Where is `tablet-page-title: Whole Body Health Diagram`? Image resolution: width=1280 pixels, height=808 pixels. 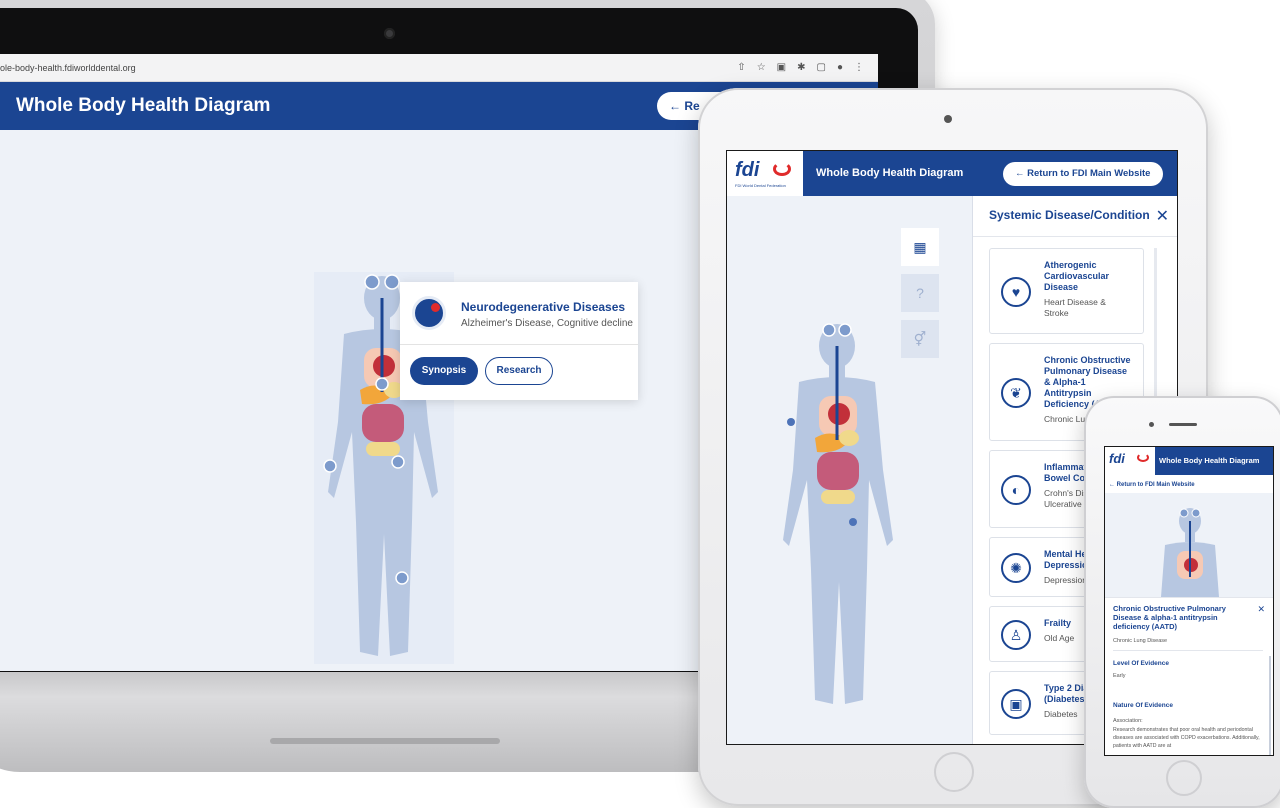 tablet-page-title: Whole Body Health Diagram is located at coordinates (890, 173).